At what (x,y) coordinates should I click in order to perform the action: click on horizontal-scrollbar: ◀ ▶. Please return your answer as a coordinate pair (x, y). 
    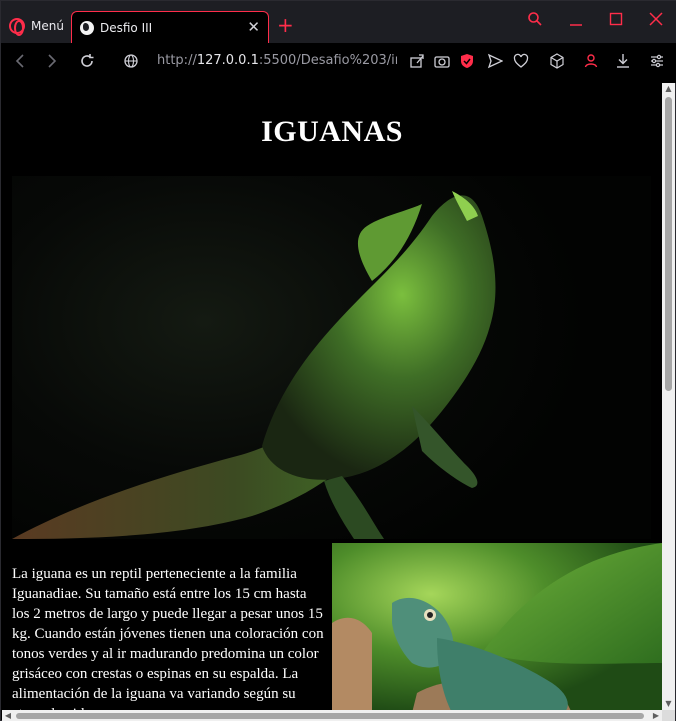
    Looking at the image, I should click on (332, 715).